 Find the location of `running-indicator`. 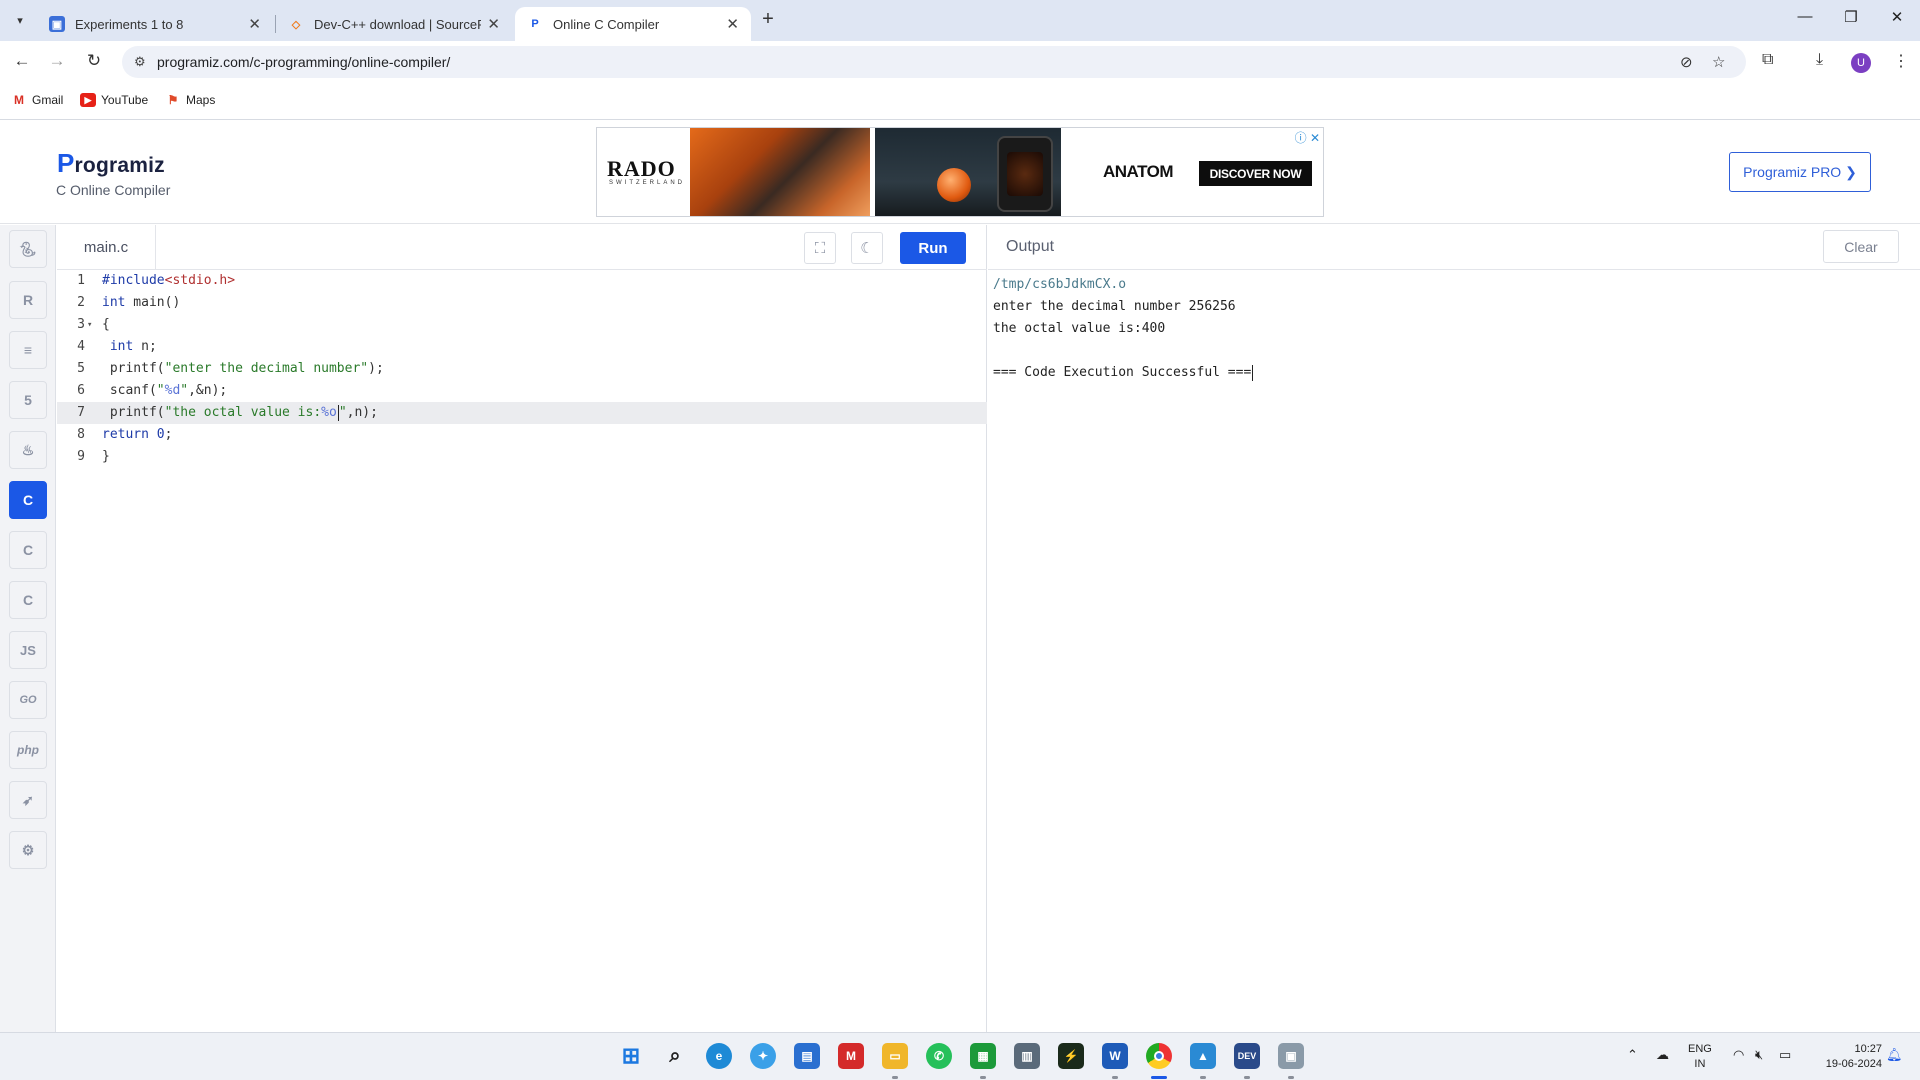

running-indicator is located at coordinates (1247, 1077).